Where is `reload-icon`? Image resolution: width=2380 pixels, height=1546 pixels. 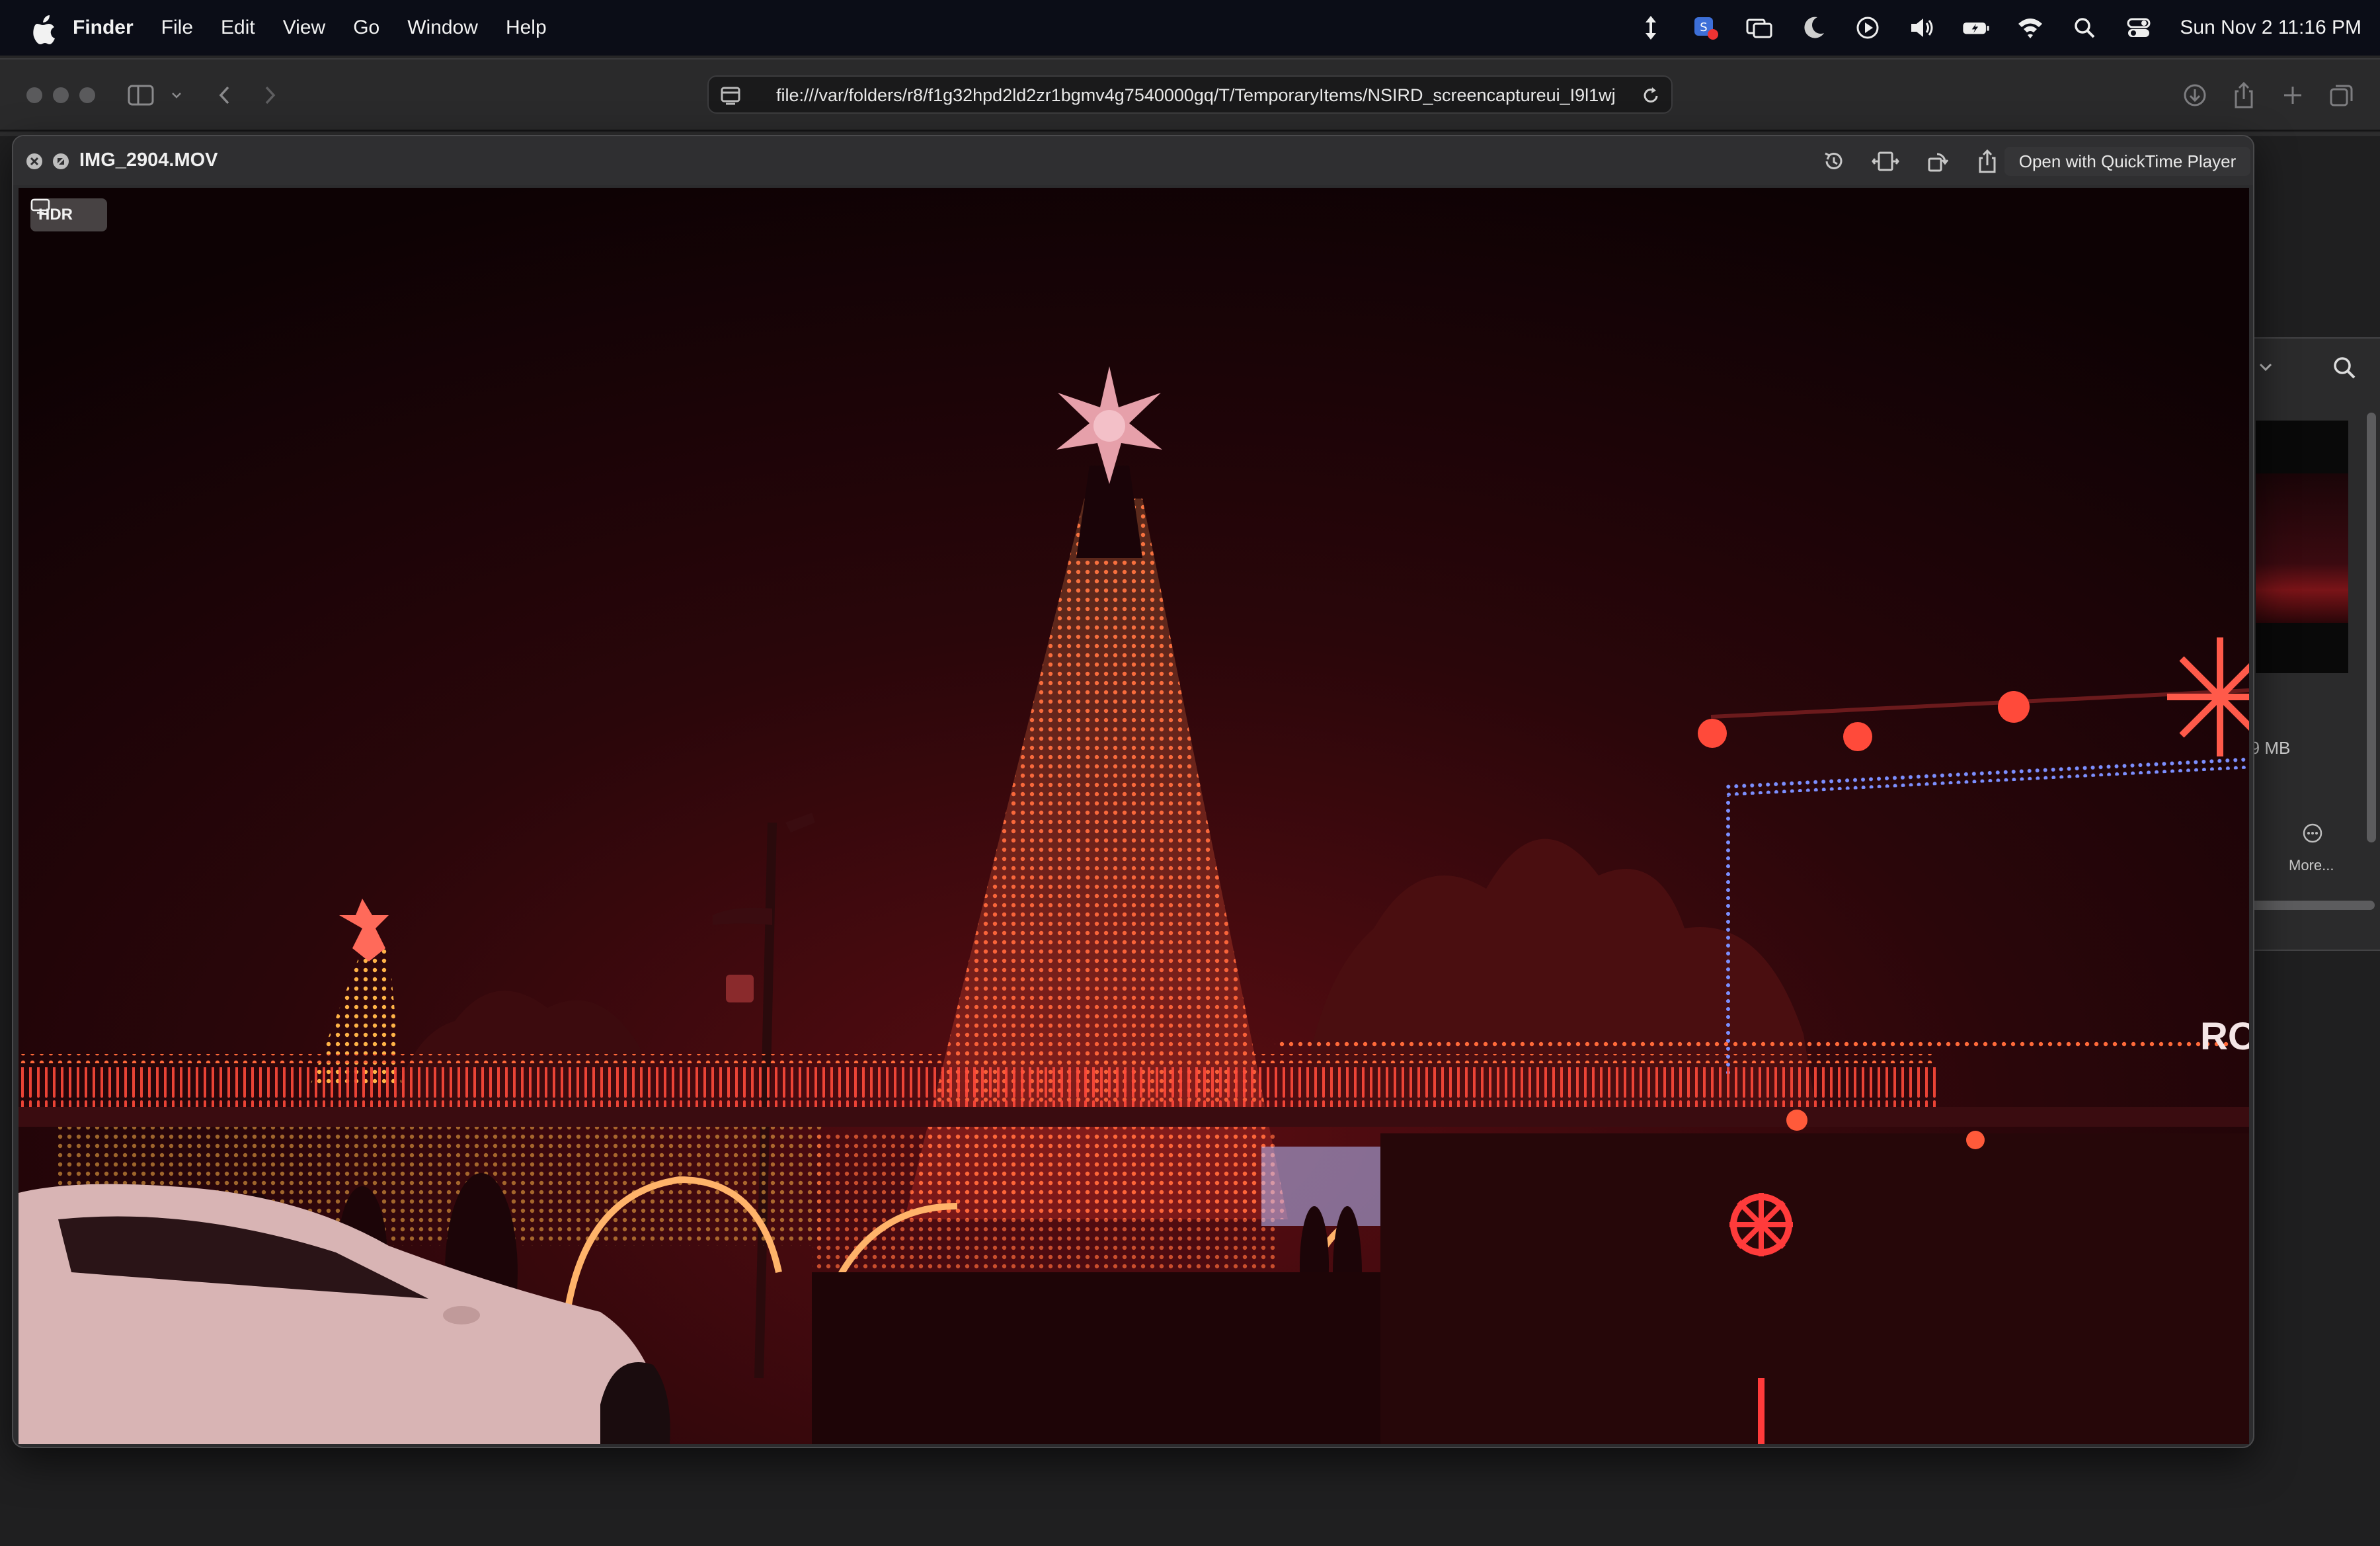 reload-icon is located at coordinates (1651, 96).